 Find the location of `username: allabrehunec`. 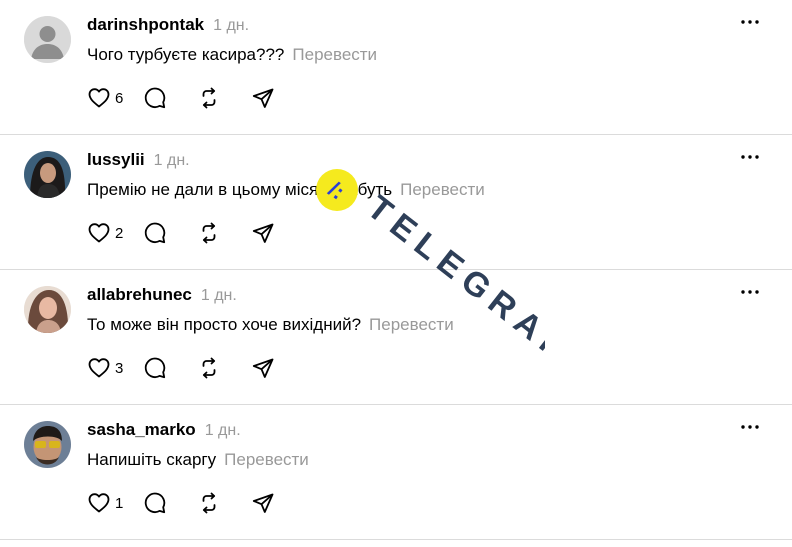

username: allabrehunec is located at coordinates (139, 295).